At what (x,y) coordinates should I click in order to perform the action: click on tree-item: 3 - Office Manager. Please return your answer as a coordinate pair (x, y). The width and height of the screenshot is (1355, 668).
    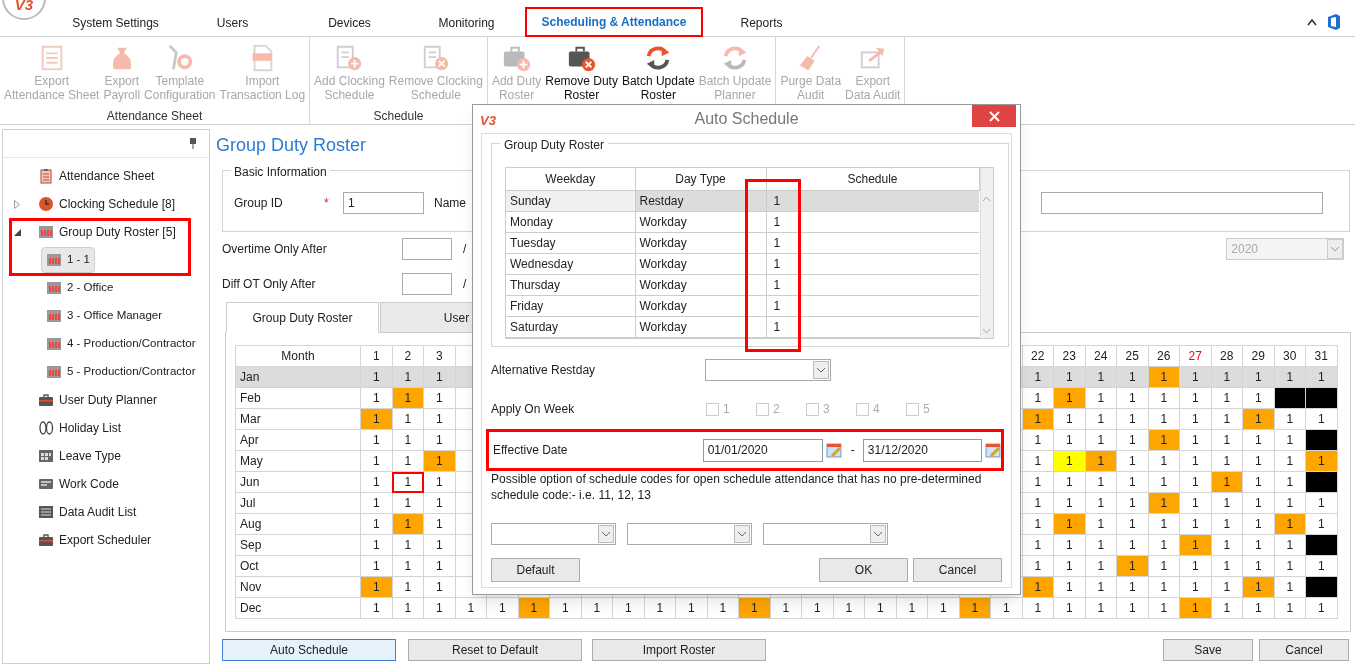
    Looking at the image, I should click on (106, 316).